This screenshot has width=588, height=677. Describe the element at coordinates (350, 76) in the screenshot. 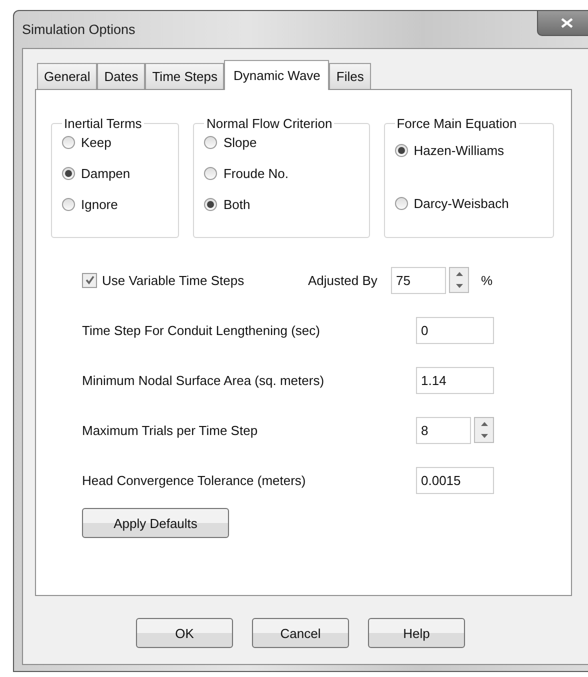

I see `tab: Files` at that location.